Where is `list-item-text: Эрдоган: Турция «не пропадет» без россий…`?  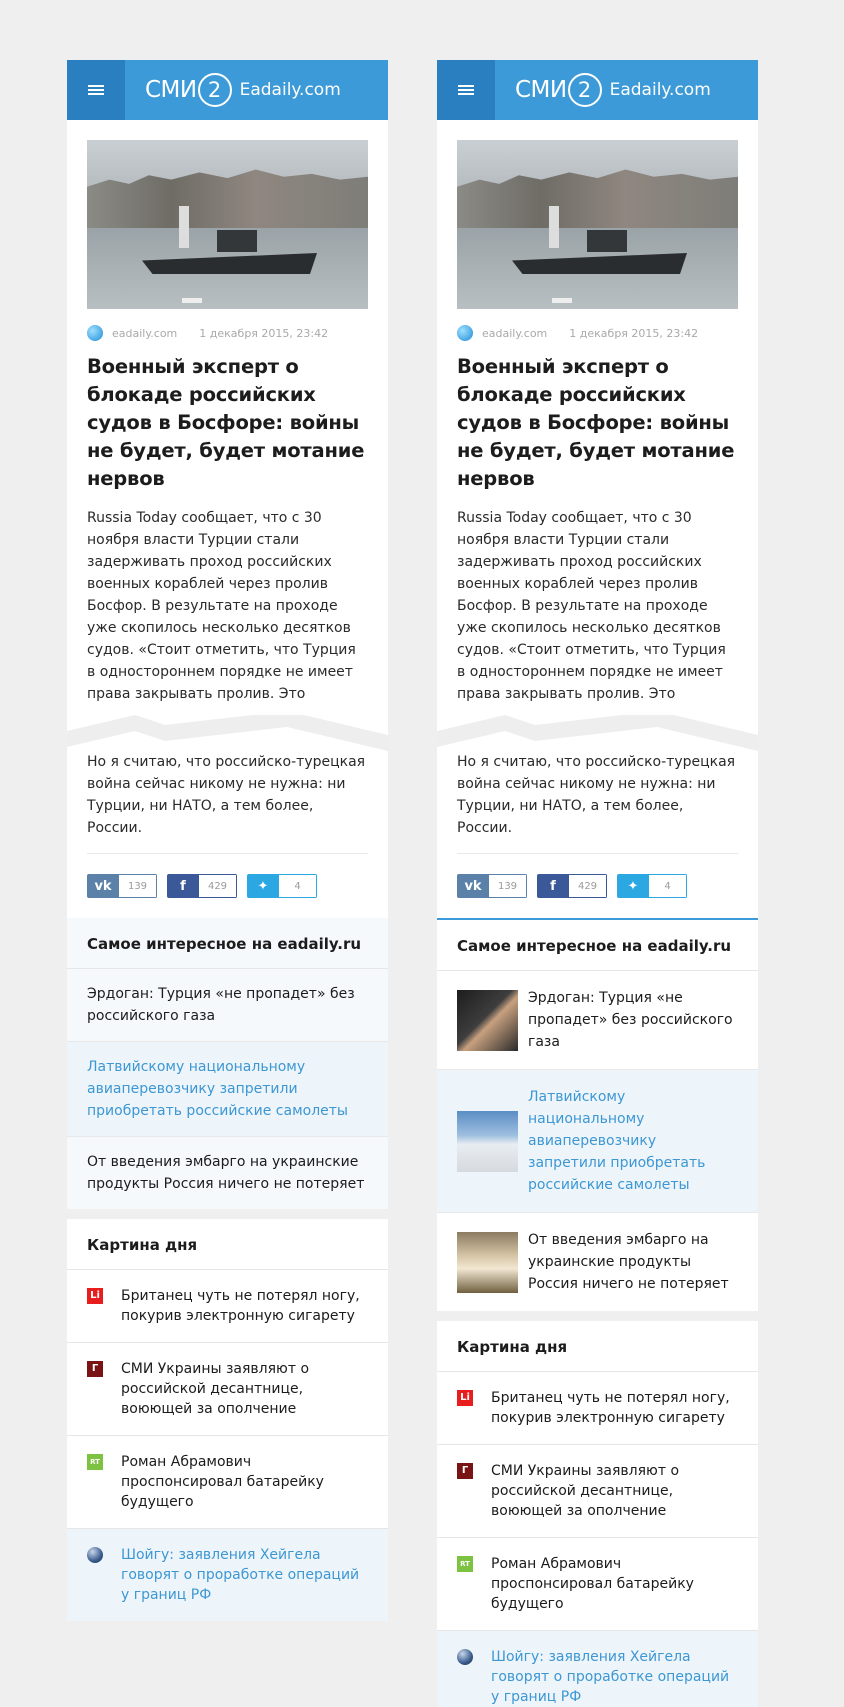
list-item-text: Эрдоган: Турция «не пропадет» без россий… is located at coordinates (630, 1020).